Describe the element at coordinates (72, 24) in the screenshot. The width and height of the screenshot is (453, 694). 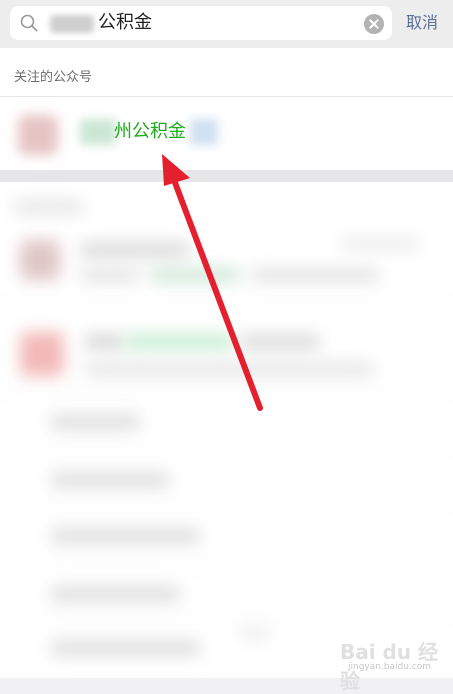
I see `redacted-search-prefix` at that location.